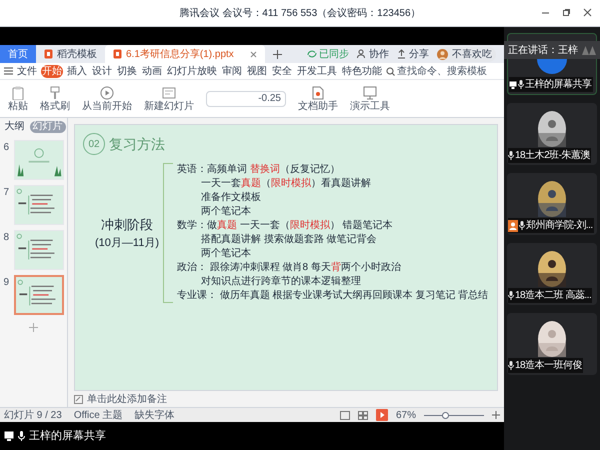 Image resolution: width=600 pixels, height=450 pixels. I want to click on person-icon, so click(362, 54).